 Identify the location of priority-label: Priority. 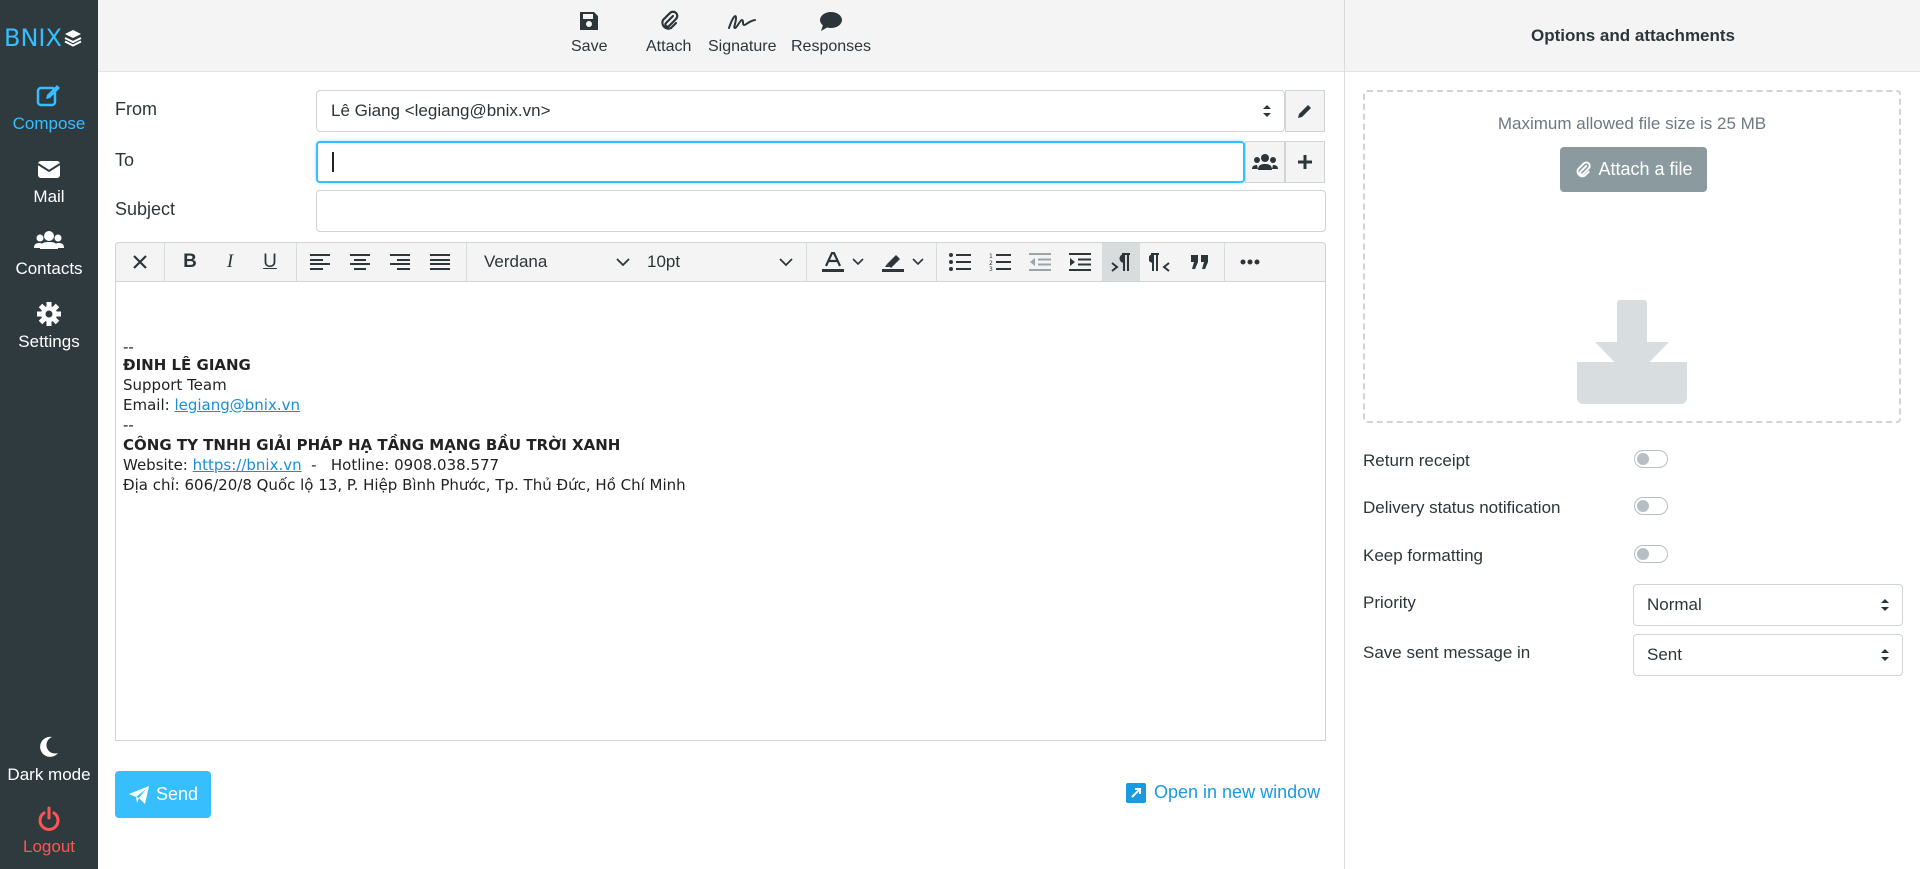
(1389, 602).